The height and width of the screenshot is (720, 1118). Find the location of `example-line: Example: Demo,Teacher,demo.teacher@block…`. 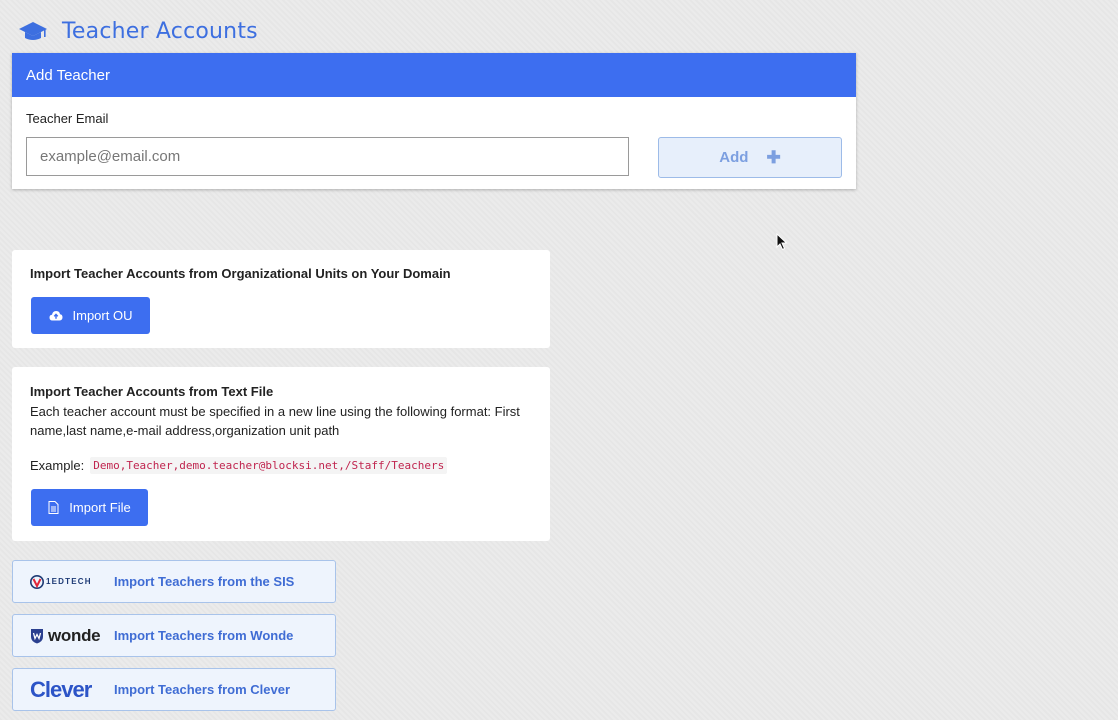

example-line: Example: Demo,Teacher,demo.teacher@block… is located at coordinates (239, 465).